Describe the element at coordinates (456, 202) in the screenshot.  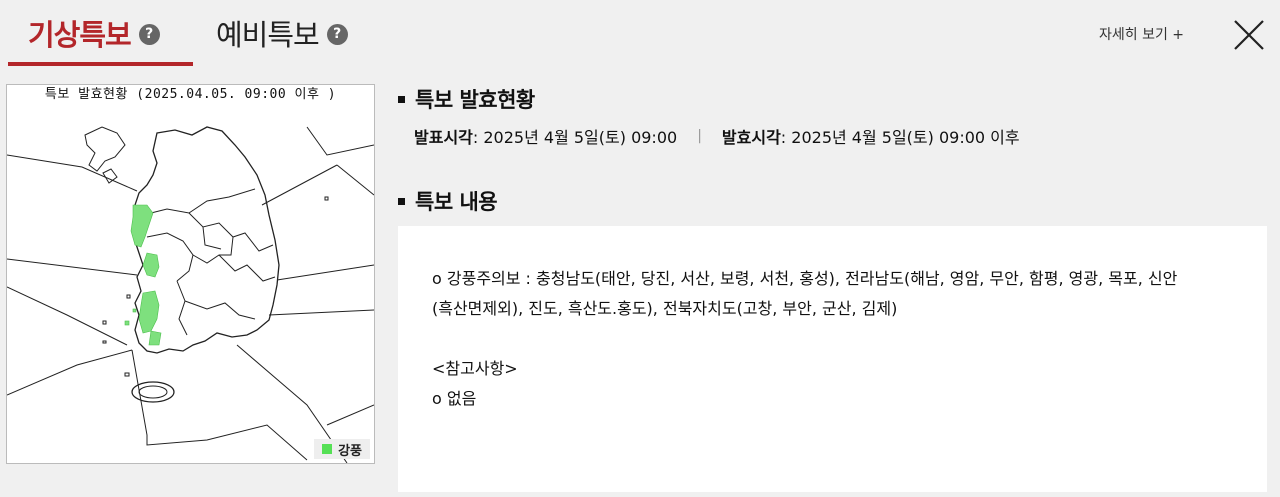
I see `content-heading-text: 특보 내용` at that location.